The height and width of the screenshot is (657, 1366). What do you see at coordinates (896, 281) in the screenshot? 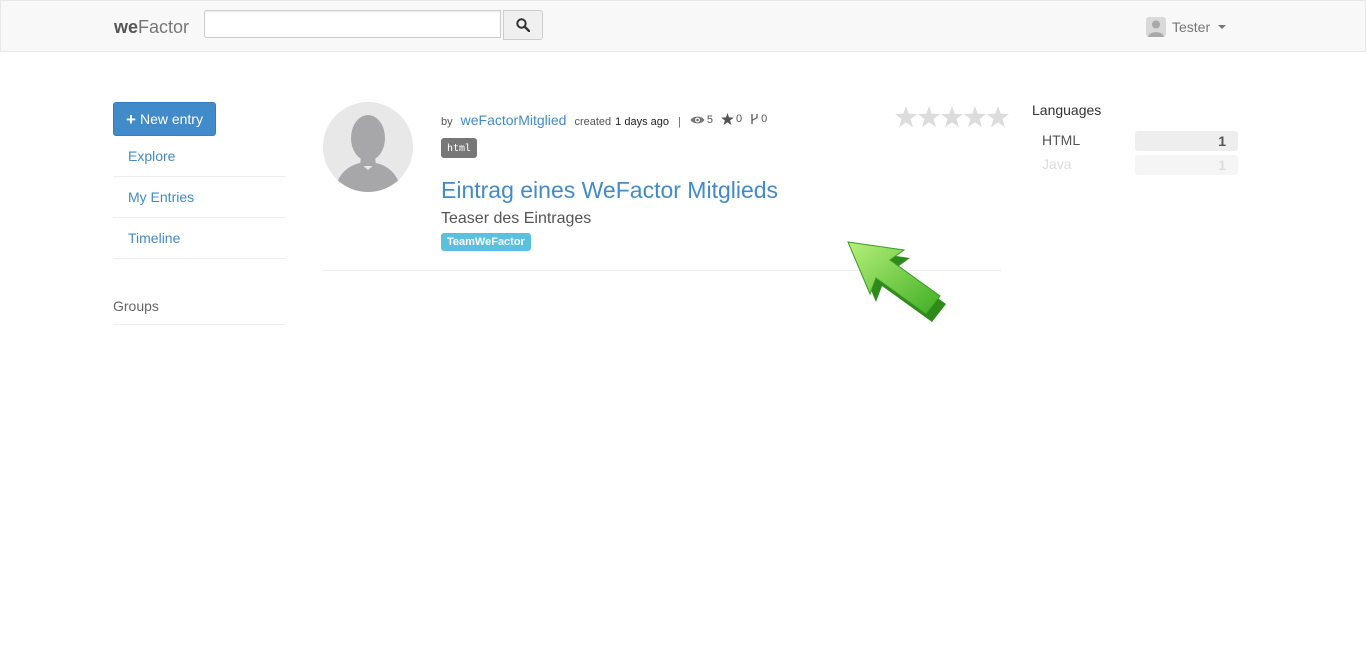
I see `green-arrow-icon` at bounding box center [896, 281].